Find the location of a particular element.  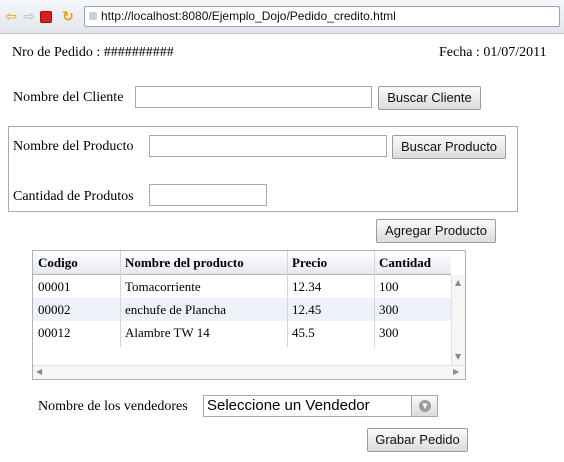

client-name-label: Nombre del Cliente is located at coordinates (68, 97).